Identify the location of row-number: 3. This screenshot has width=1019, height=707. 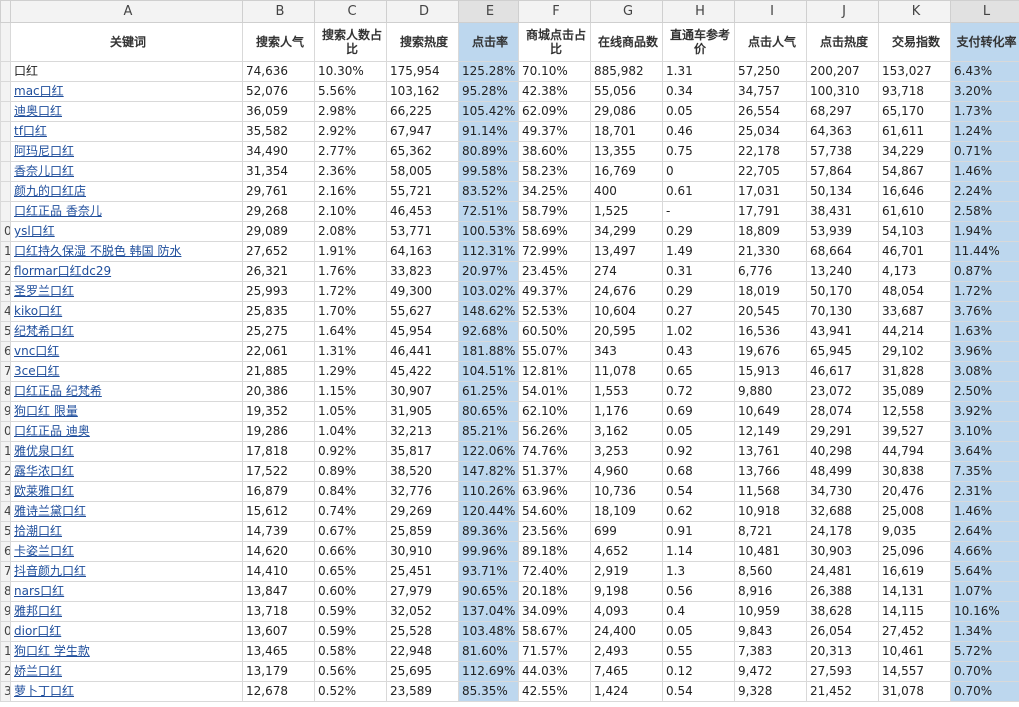
(5, 291).